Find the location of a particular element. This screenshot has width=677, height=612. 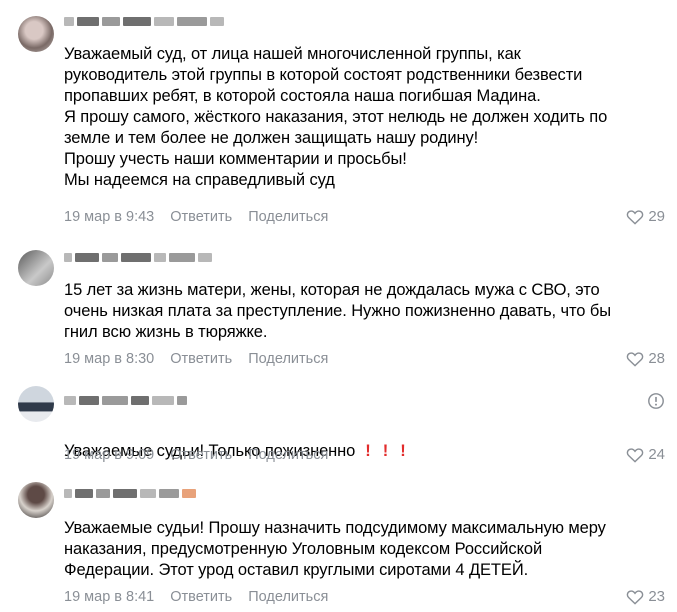

exclamation-emoji: !!! is located at coordinates (391, 451).